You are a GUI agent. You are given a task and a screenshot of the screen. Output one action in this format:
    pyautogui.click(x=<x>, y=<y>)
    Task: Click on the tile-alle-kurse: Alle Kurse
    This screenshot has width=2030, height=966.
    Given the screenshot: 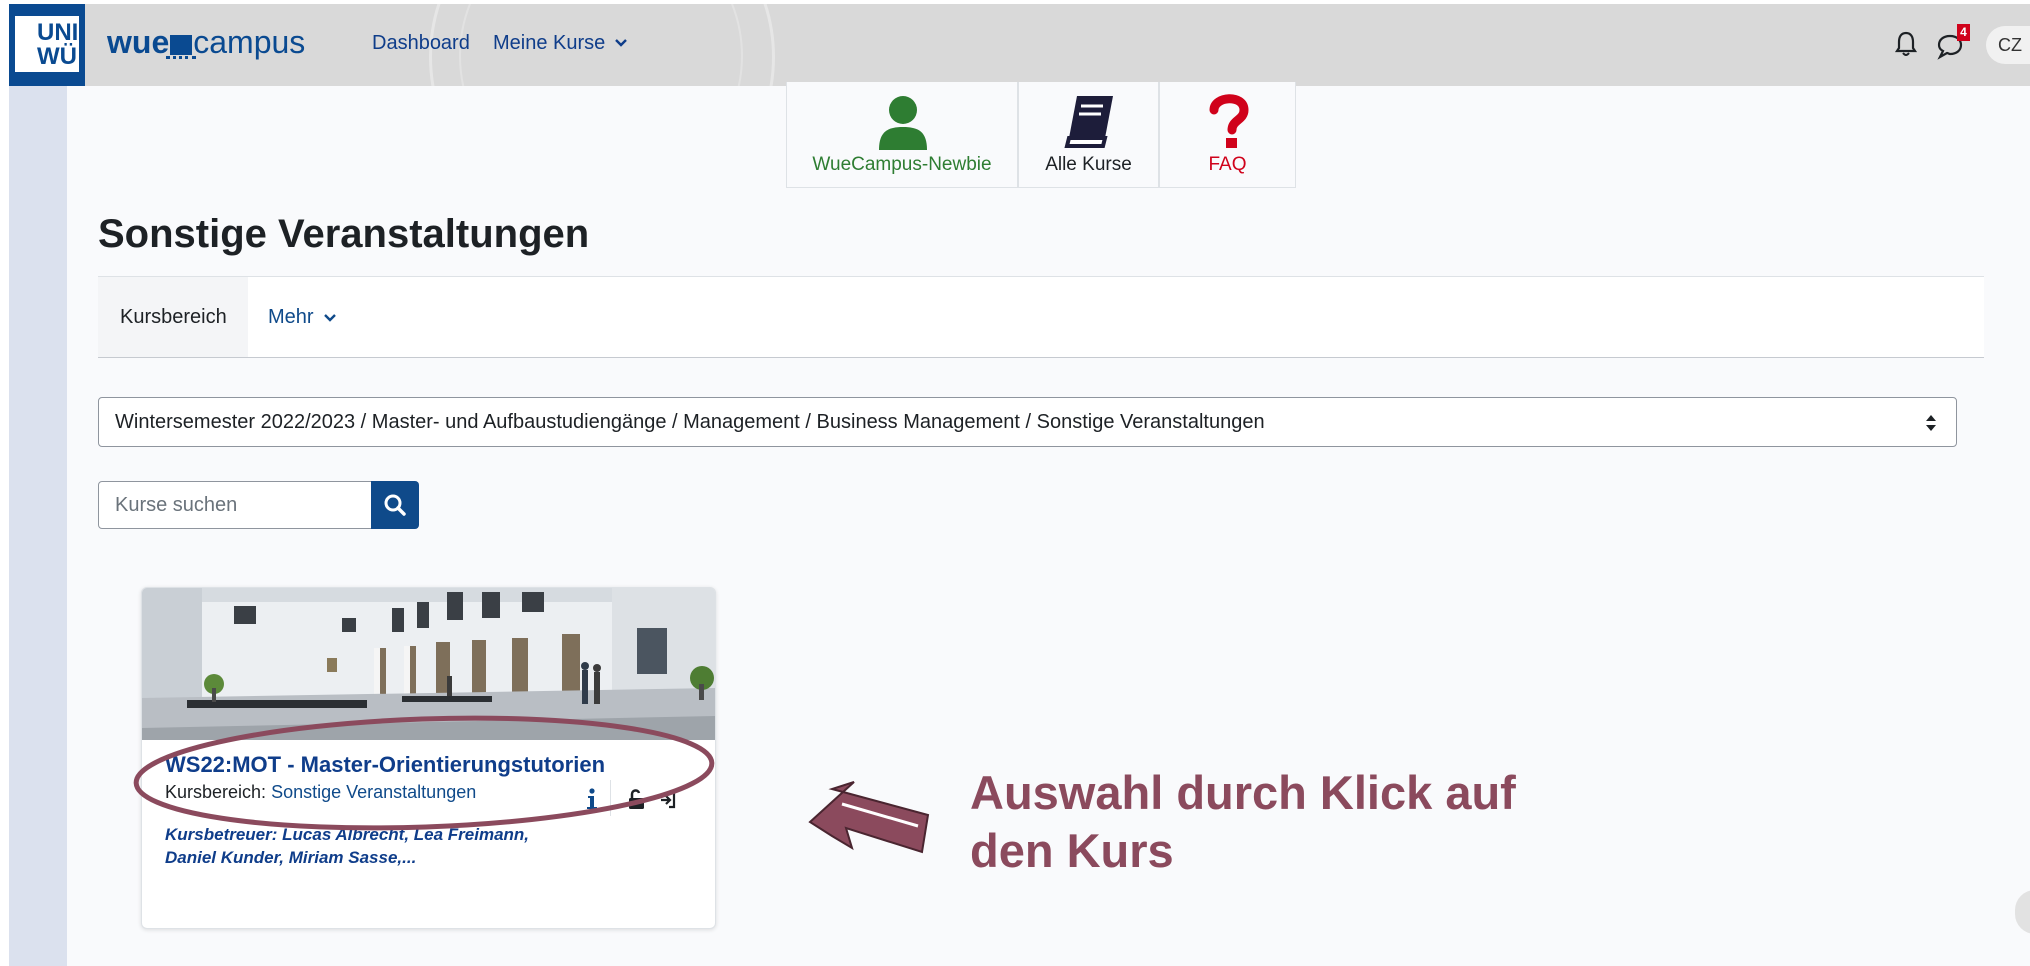 What is the action you would take?
    pyautogui.click(x=1088, y=135)
    